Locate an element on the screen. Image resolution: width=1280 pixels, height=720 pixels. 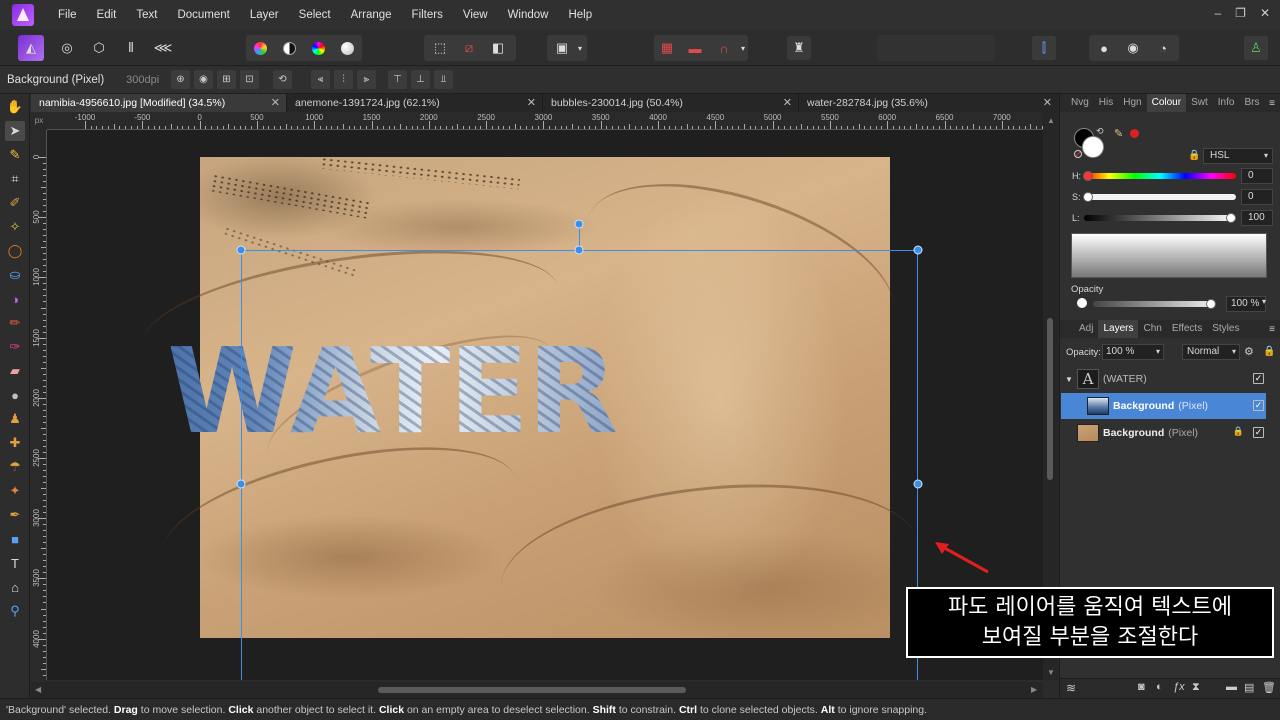
minimize-button: – is located at coordinates (1217, 13).